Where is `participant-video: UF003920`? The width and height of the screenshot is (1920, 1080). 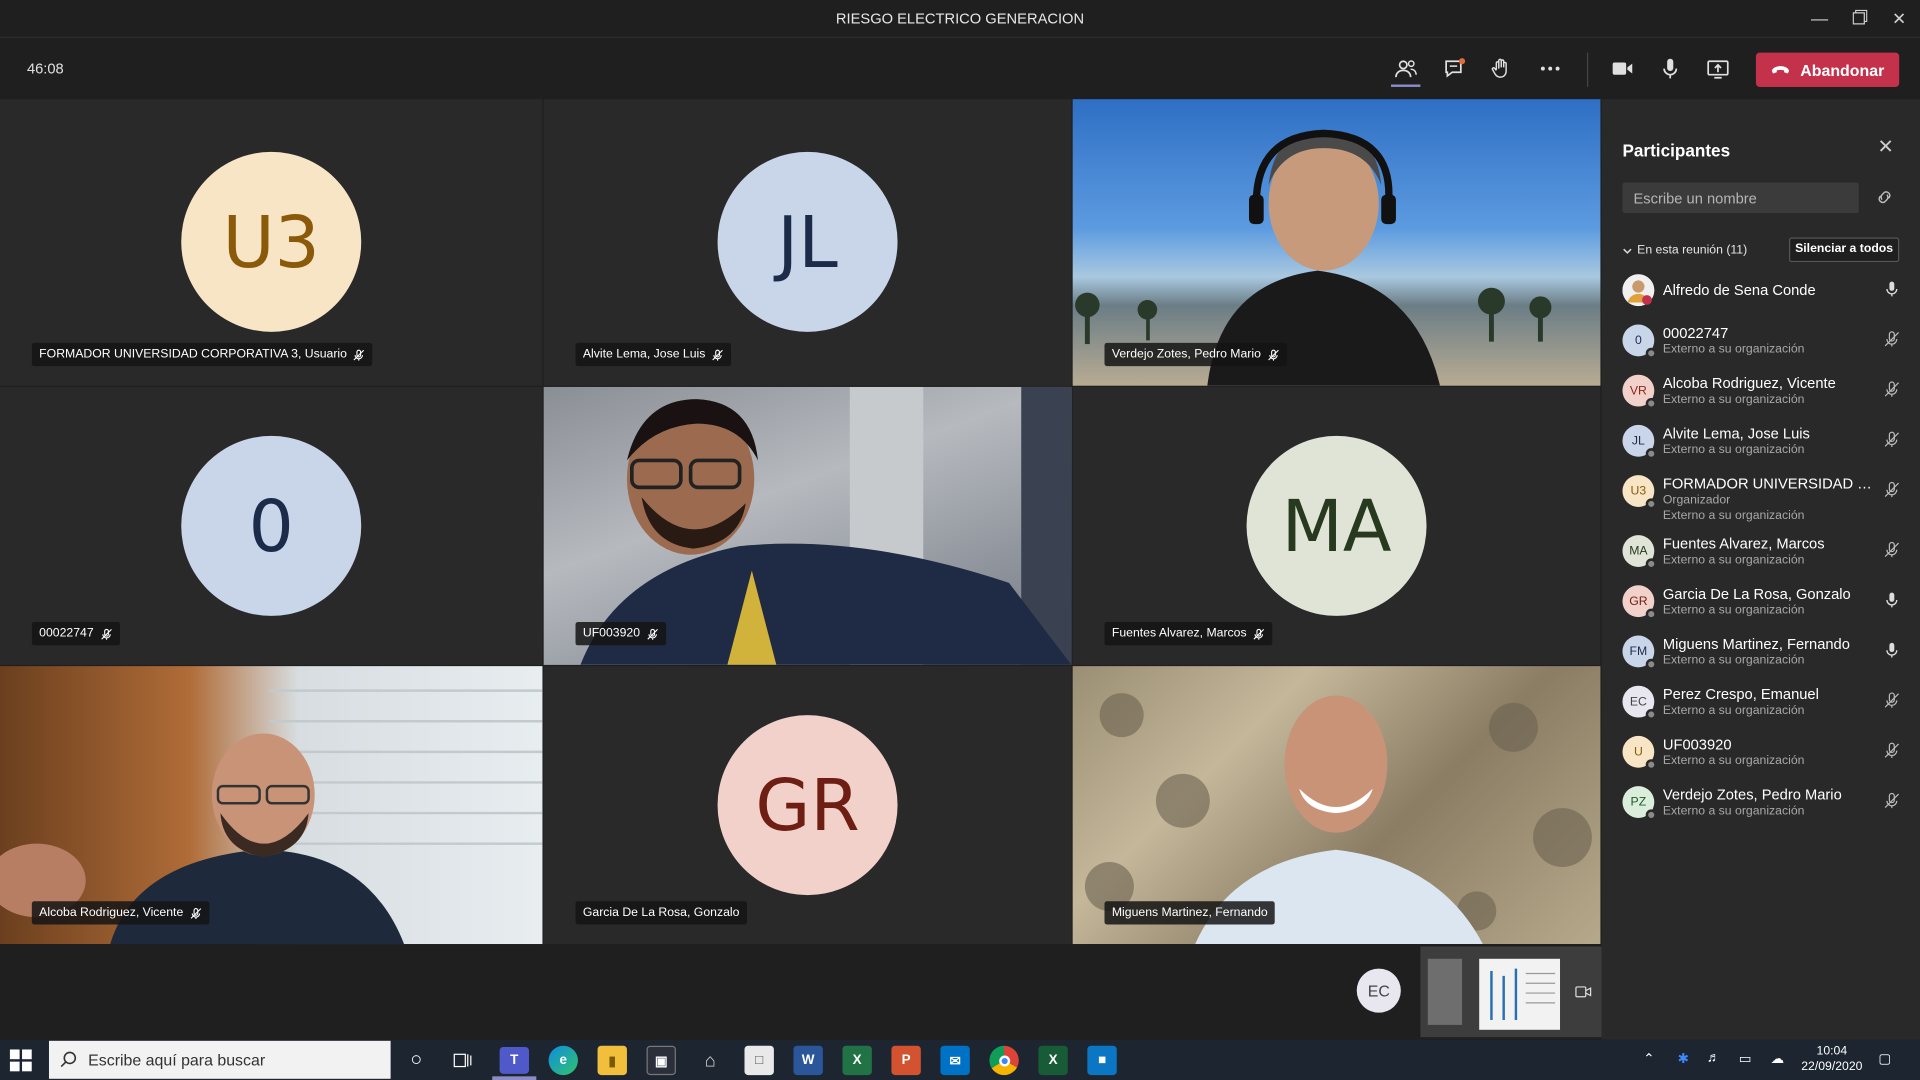 participant-video: UF003920 is located at coordinates (807, 525).